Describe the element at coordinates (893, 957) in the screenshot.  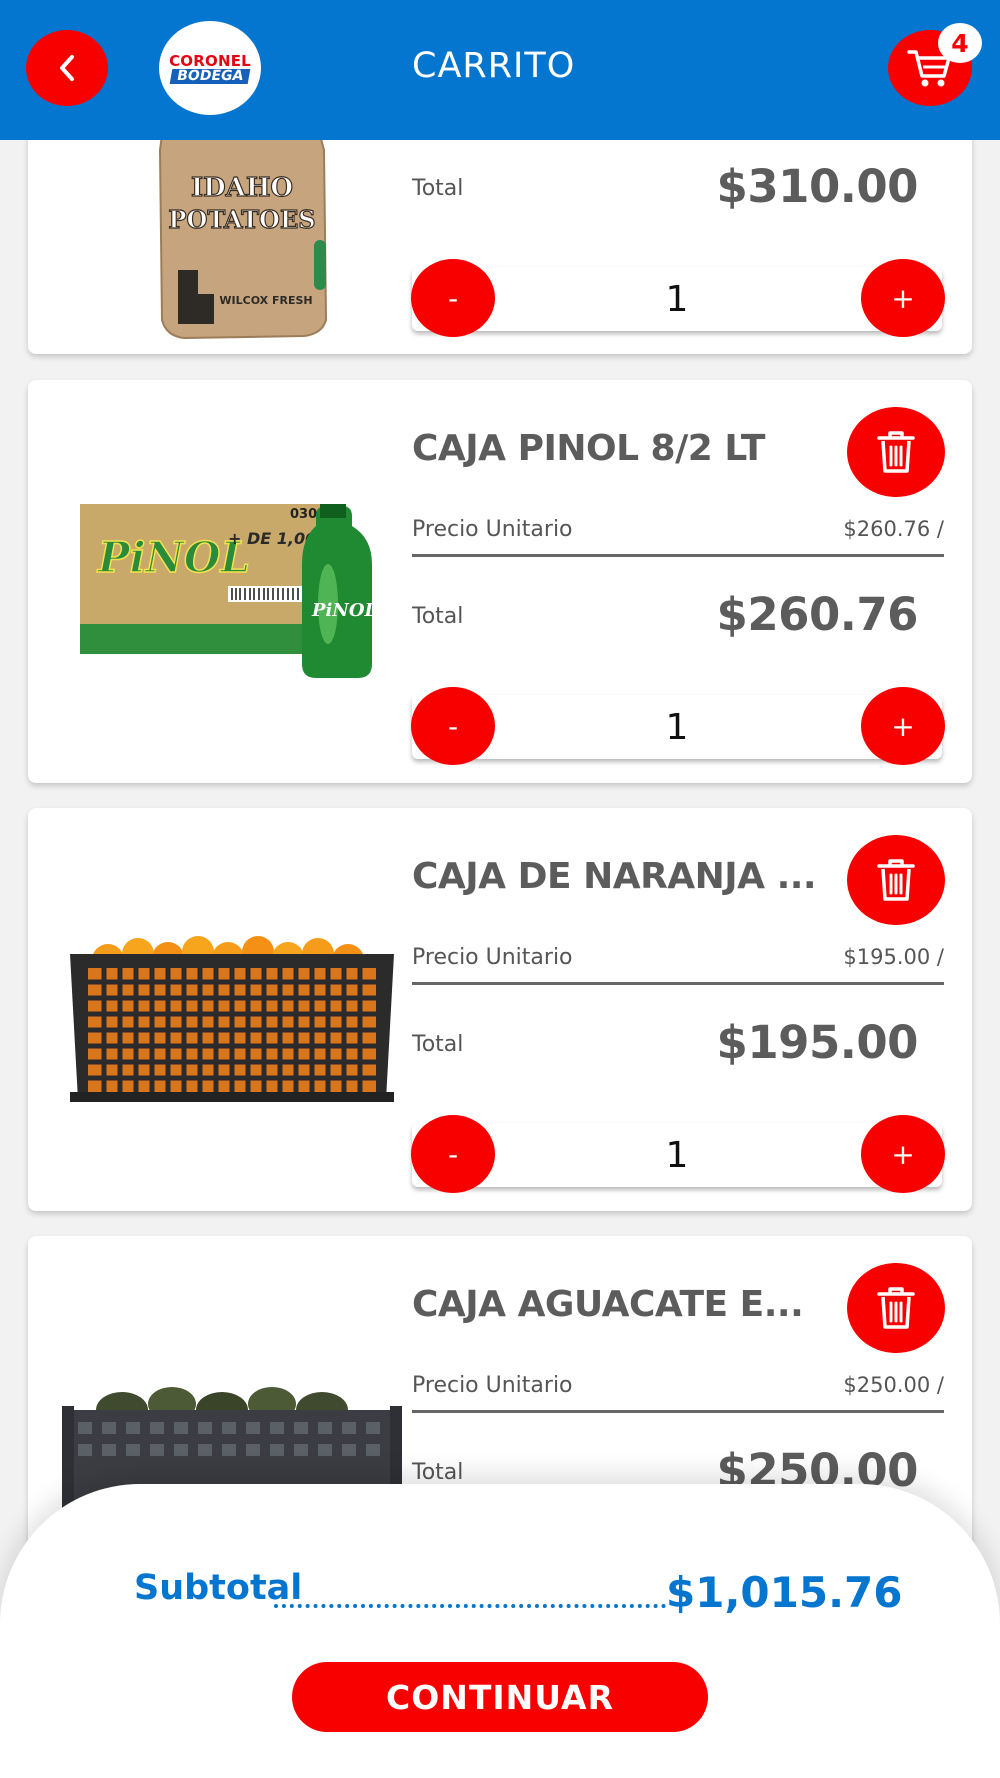
I see `unit-price-value: $195.00 /` at that location.